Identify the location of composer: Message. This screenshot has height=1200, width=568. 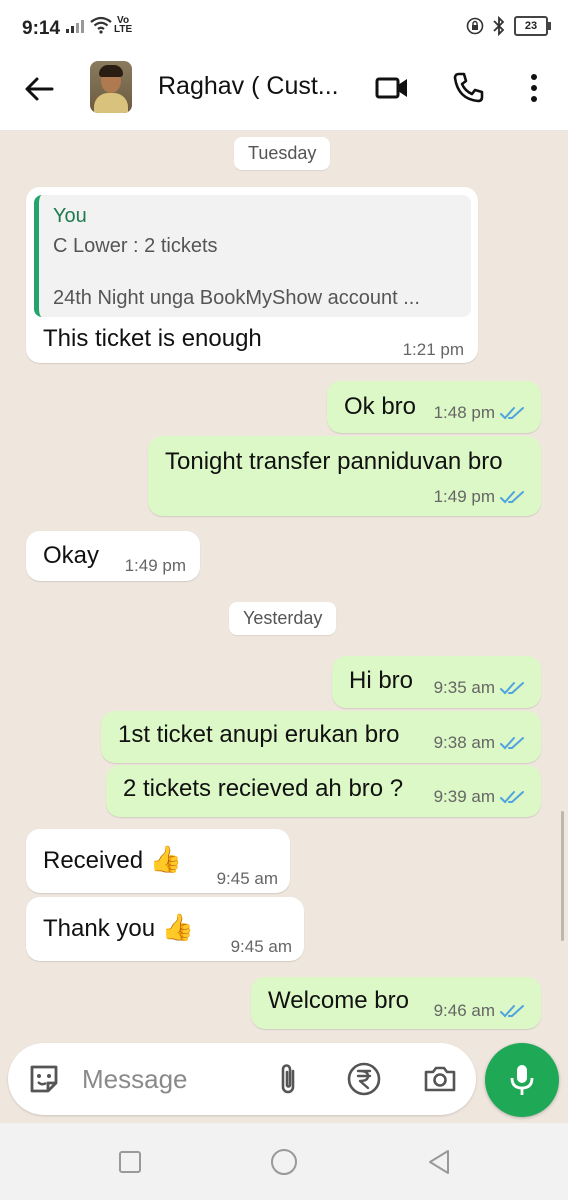
(284, 1083).